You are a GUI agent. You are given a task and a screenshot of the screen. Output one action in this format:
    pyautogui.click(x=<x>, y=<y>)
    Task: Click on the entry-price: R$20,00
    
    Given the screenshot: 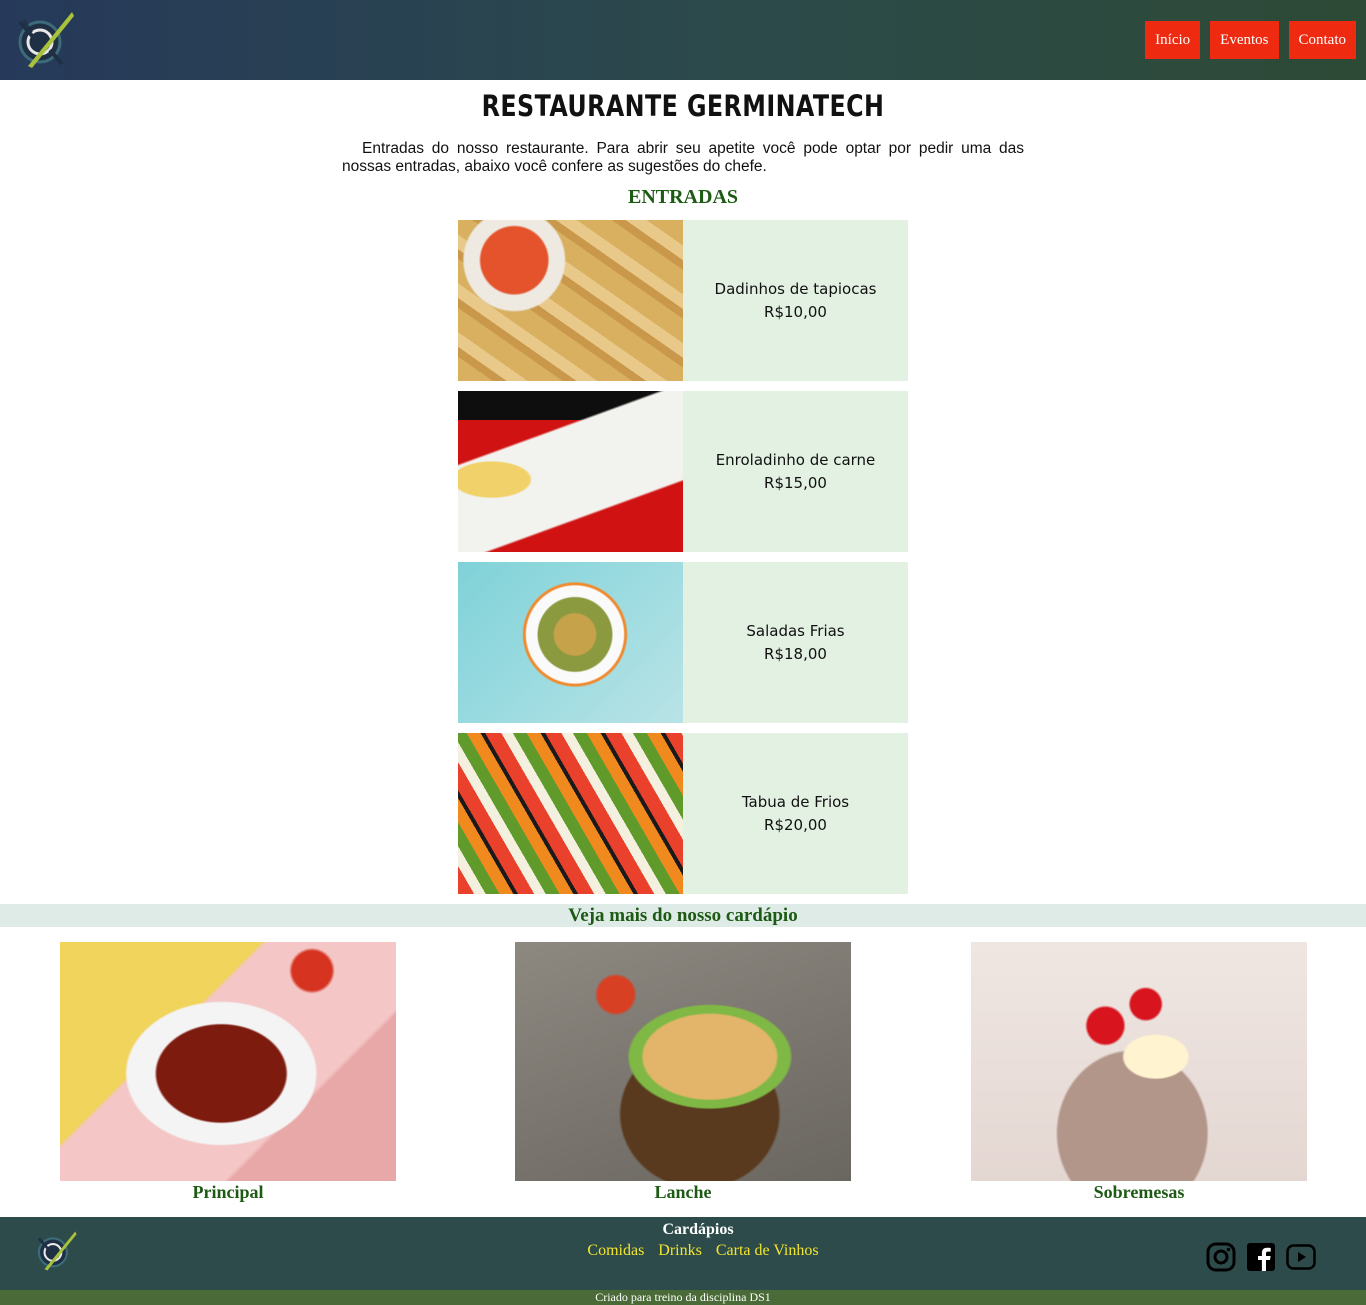 What is the action you would take?
    pyautogui.click(x=795, y=824)
    